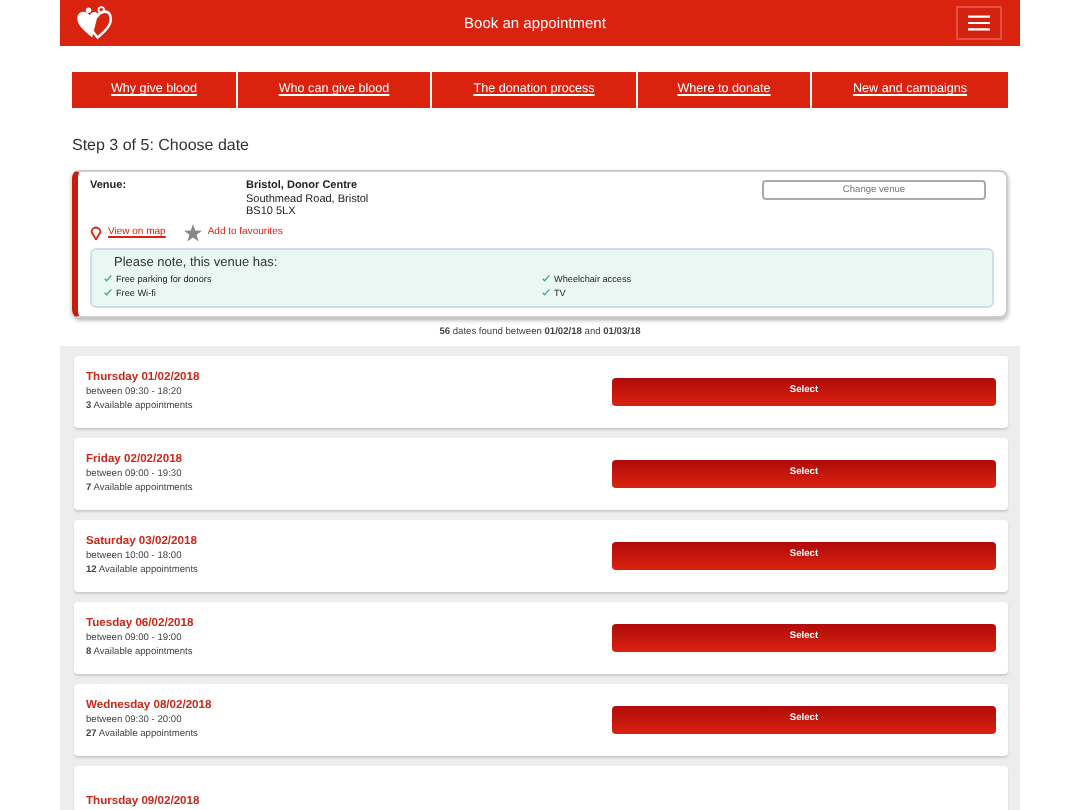  I want to click on menu-button, so click(978, 23).